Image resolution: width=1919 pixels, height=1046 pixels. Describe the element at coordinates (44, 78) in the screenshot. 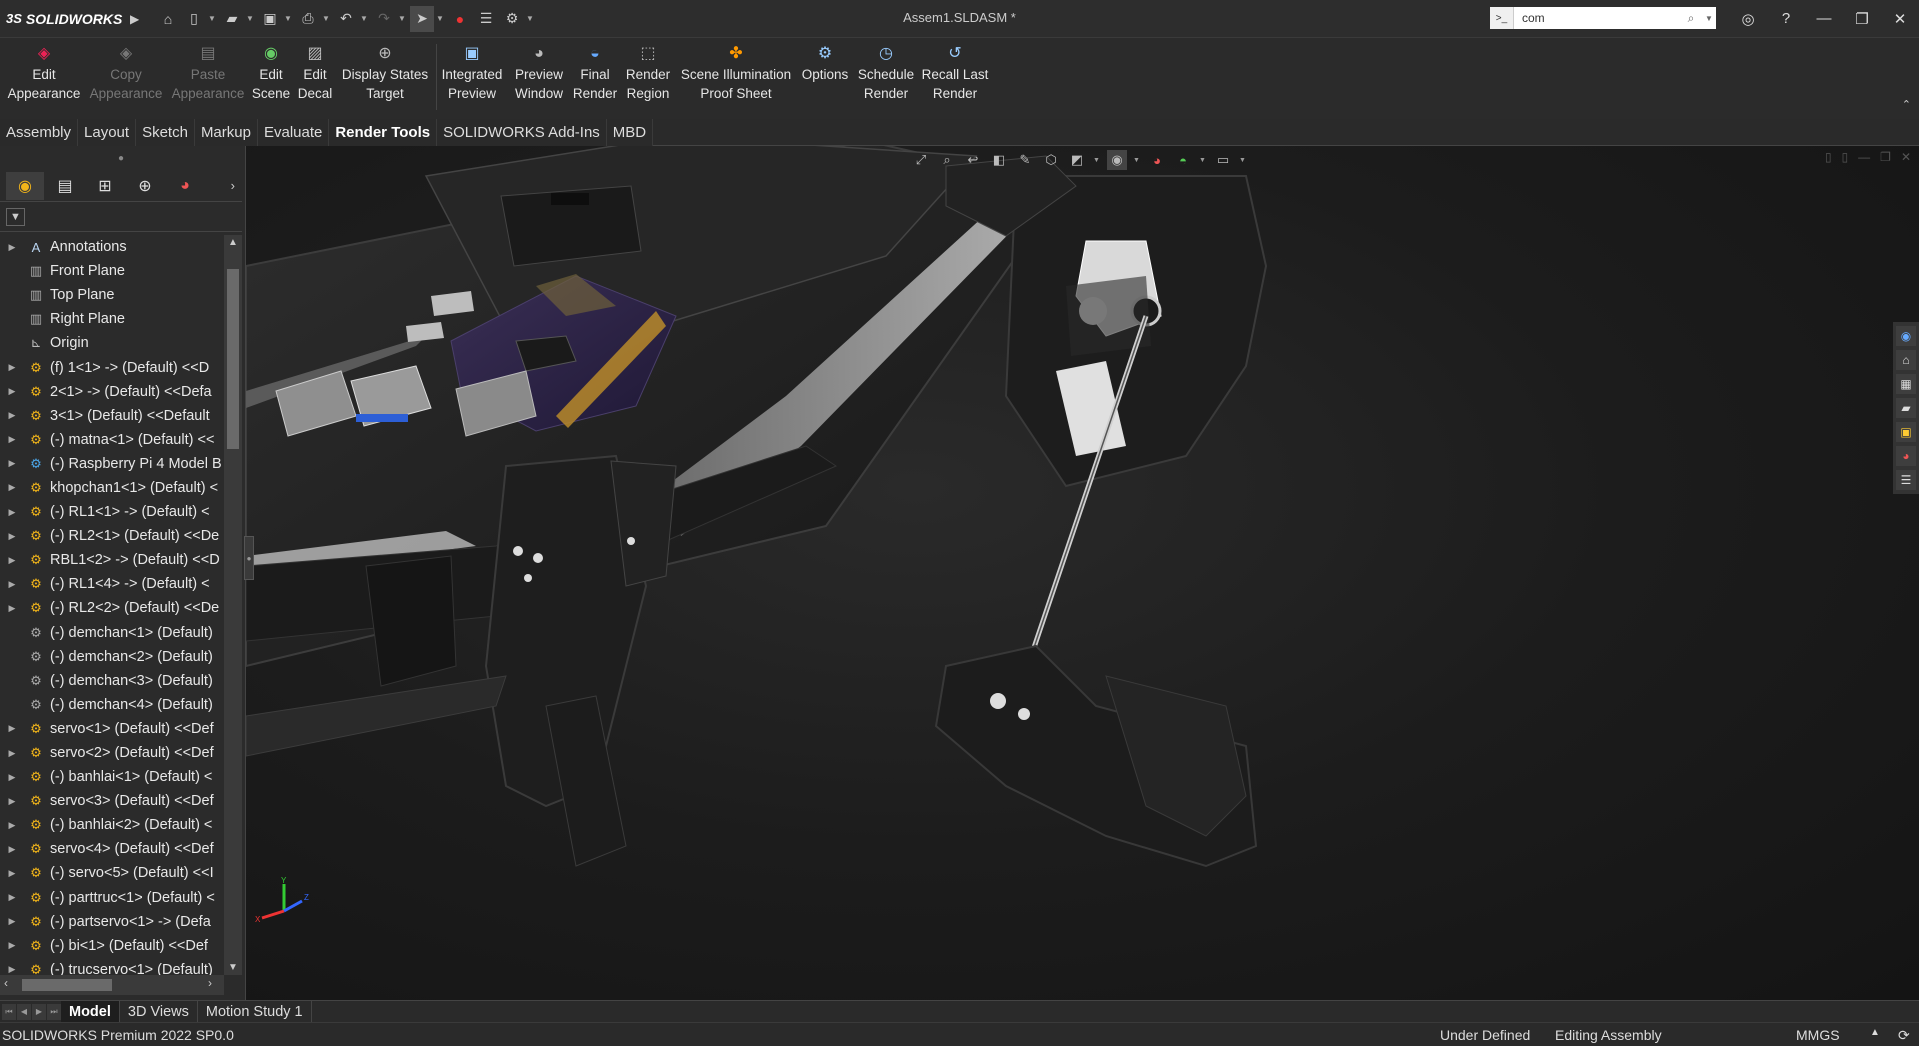

I see `edit-appearance-button: ◈ Edit Appearance` at that location.